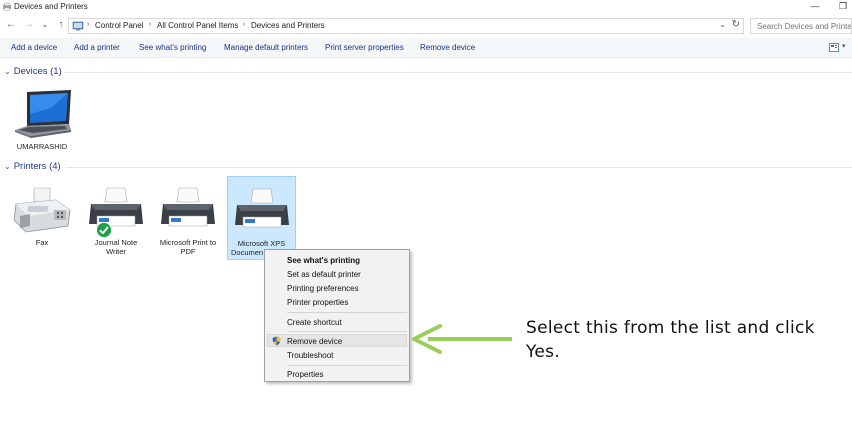 The width and height of the screenshot is (852, 427). I want to click on default-printer-check-icon, so click(104, 230).